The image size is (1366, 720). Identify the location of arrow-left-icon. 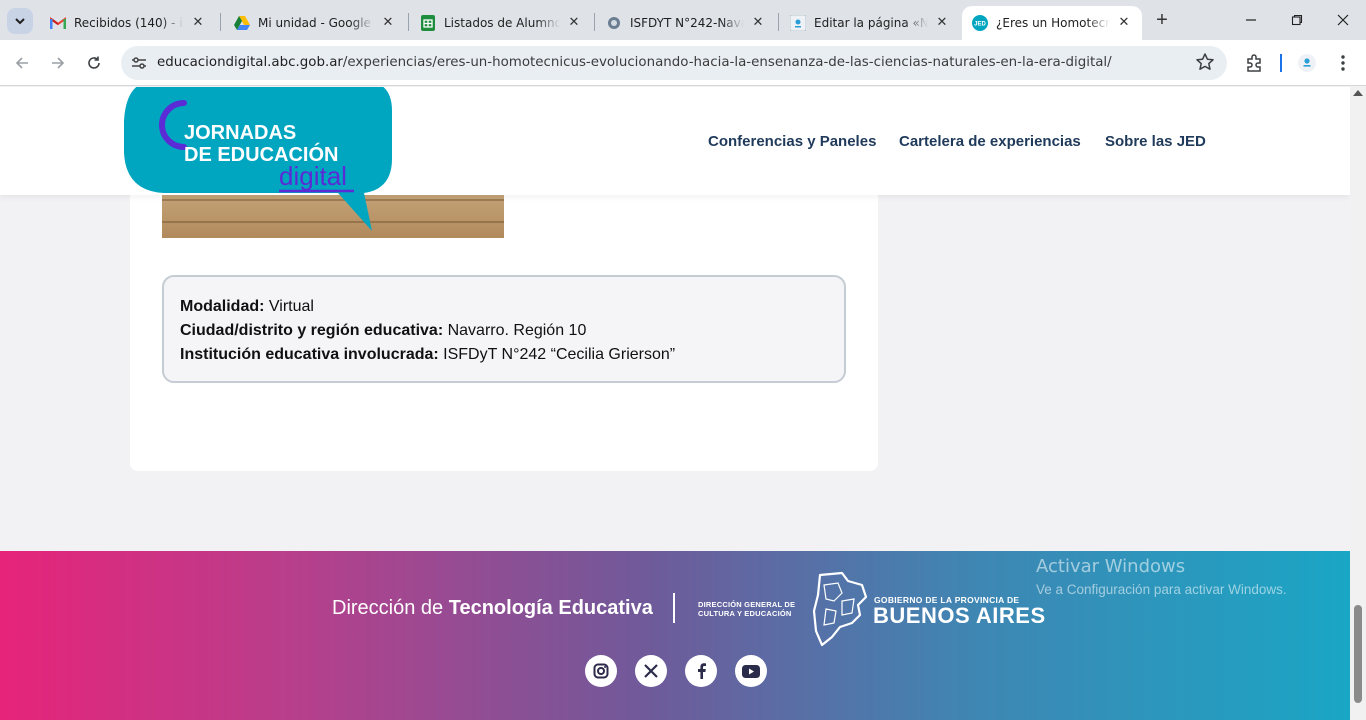
(21, 63).